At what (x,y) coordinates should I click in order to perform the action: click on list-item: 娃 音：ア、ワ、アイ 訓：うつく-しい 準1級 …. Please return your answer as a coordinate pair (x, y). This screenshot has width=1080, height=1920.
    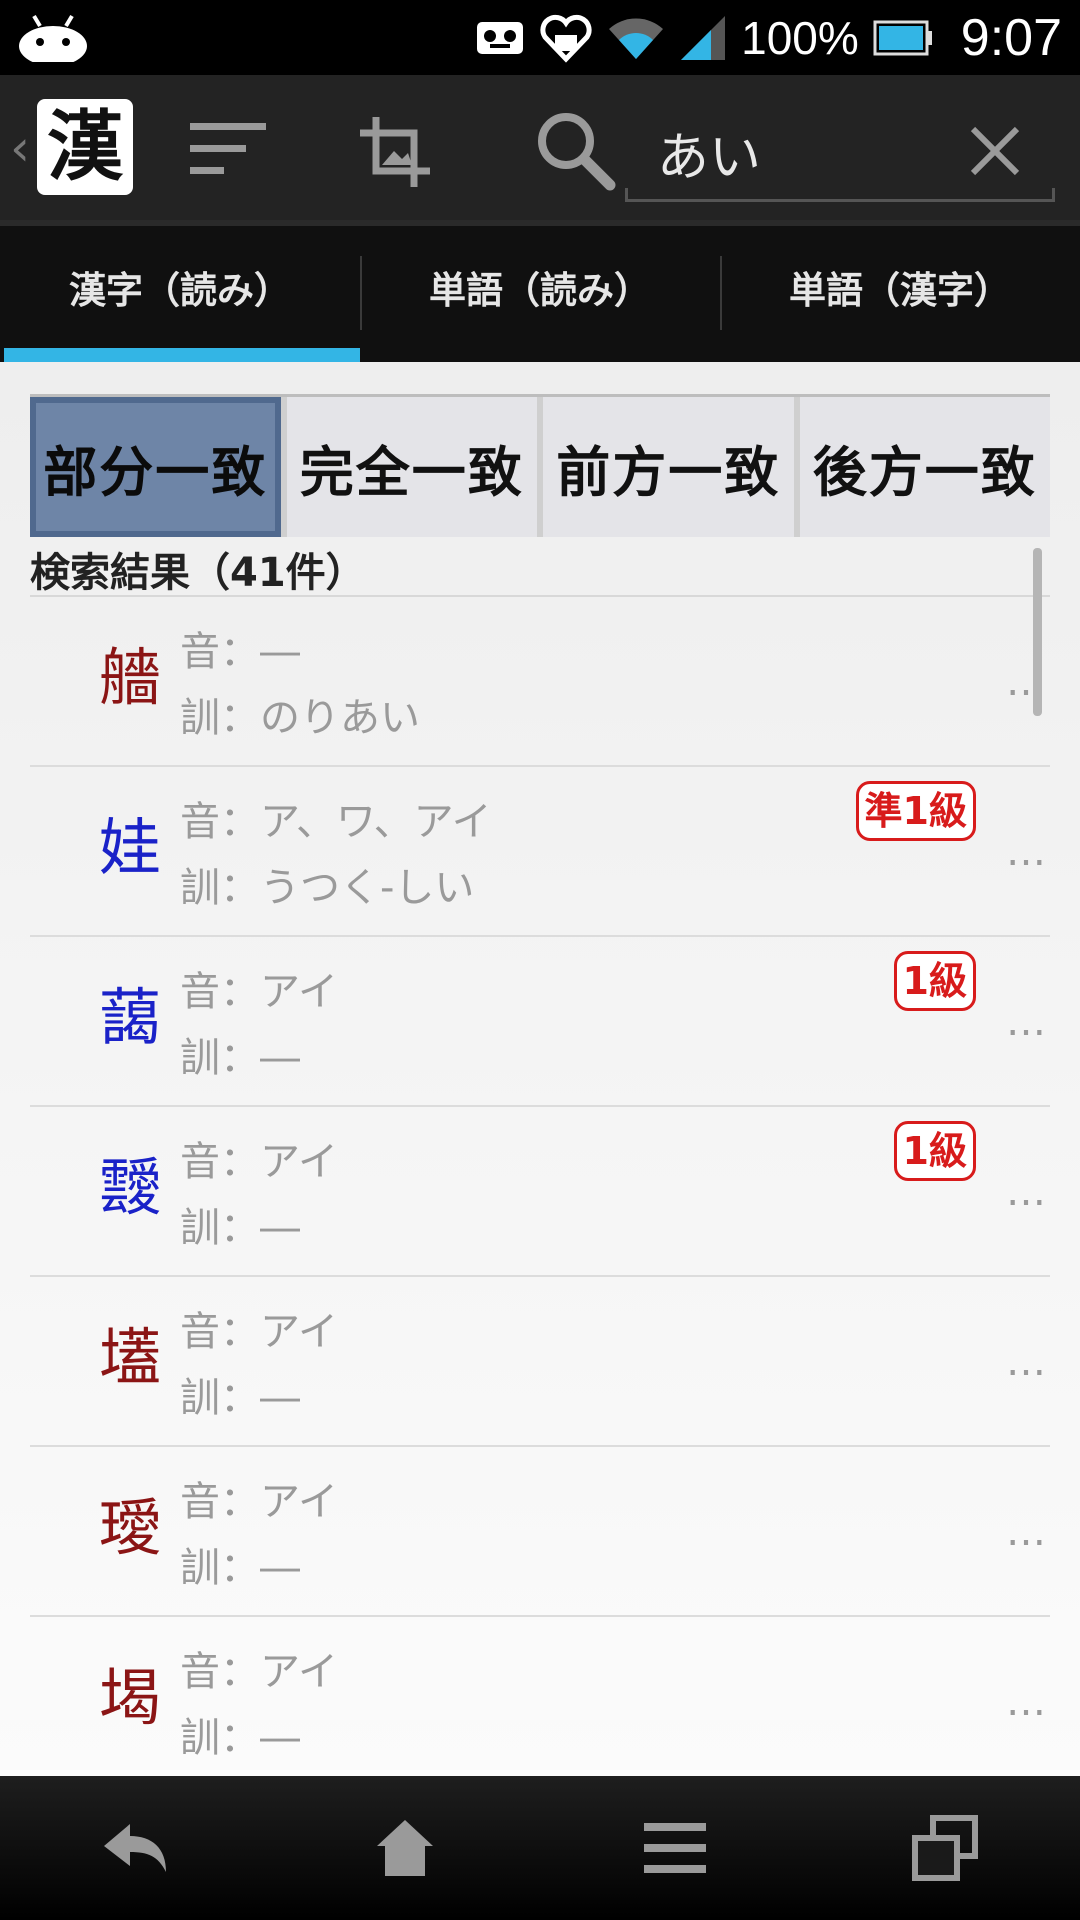
    Looking at the image, I should click on (540, 852).